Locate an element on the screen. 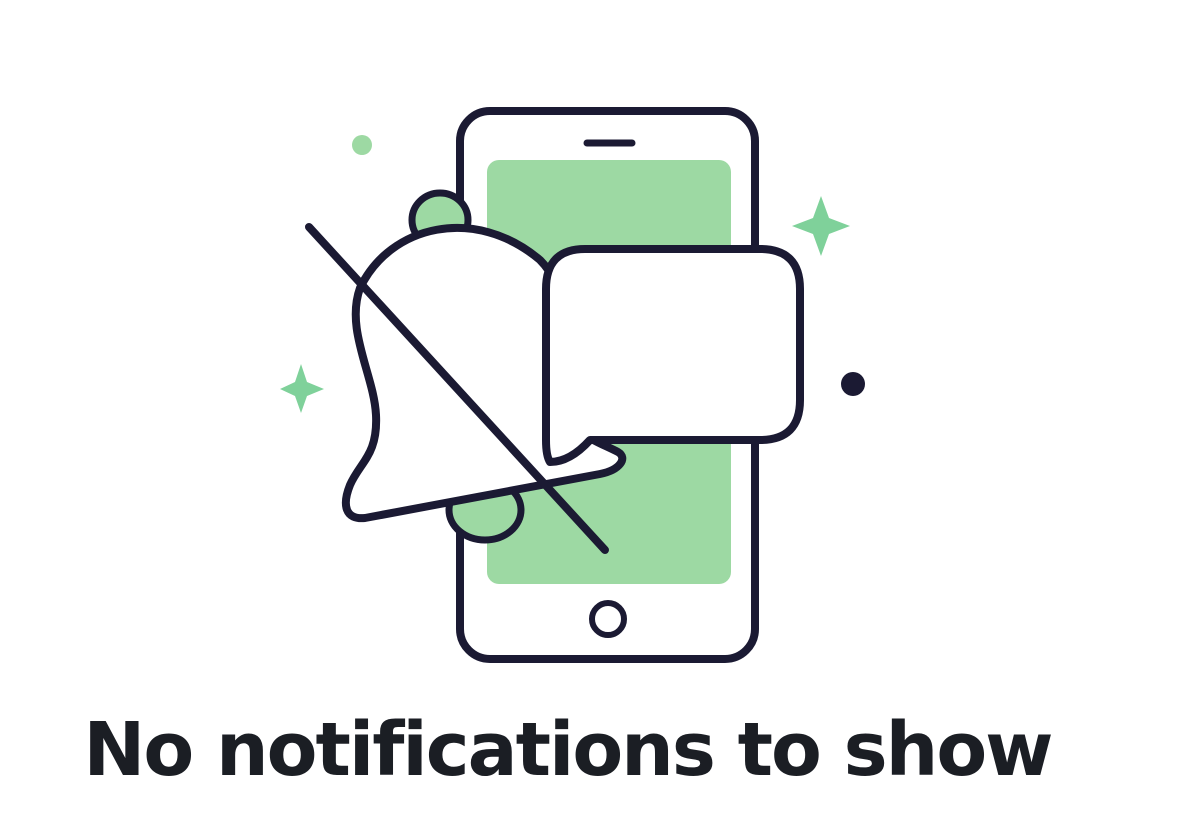  empty-state-message: No notifications to show is located at coordinates (568, 750).